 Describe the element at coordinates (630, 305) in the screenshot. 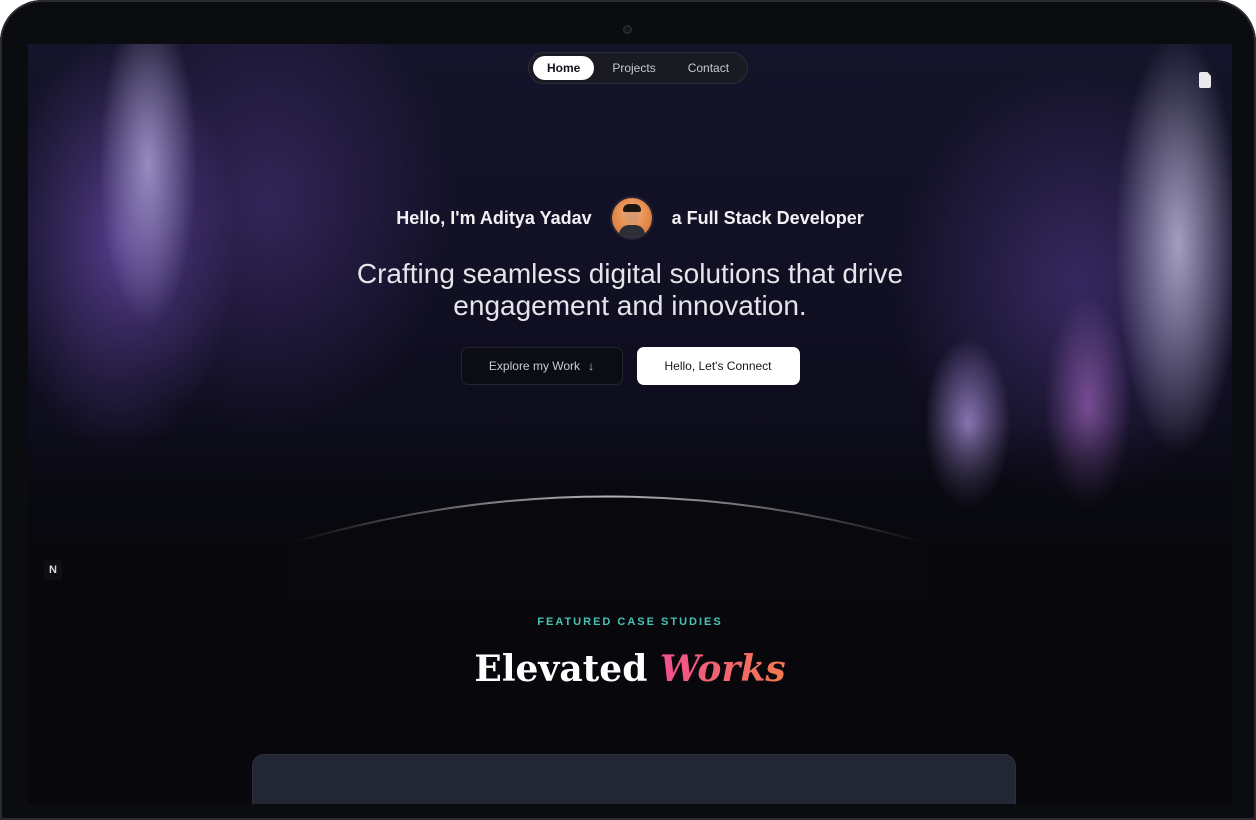

I see `tagline-line-2: engagement and innovation.` at that location.